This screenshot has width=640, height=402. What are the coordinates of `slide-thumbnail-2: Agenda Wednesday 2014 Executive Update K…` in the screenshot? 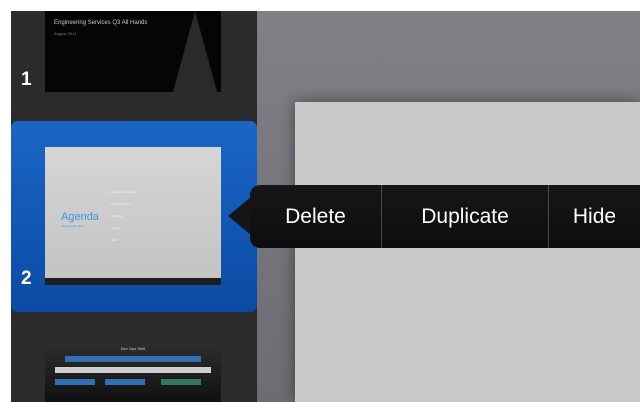 It's located at (133, 216).